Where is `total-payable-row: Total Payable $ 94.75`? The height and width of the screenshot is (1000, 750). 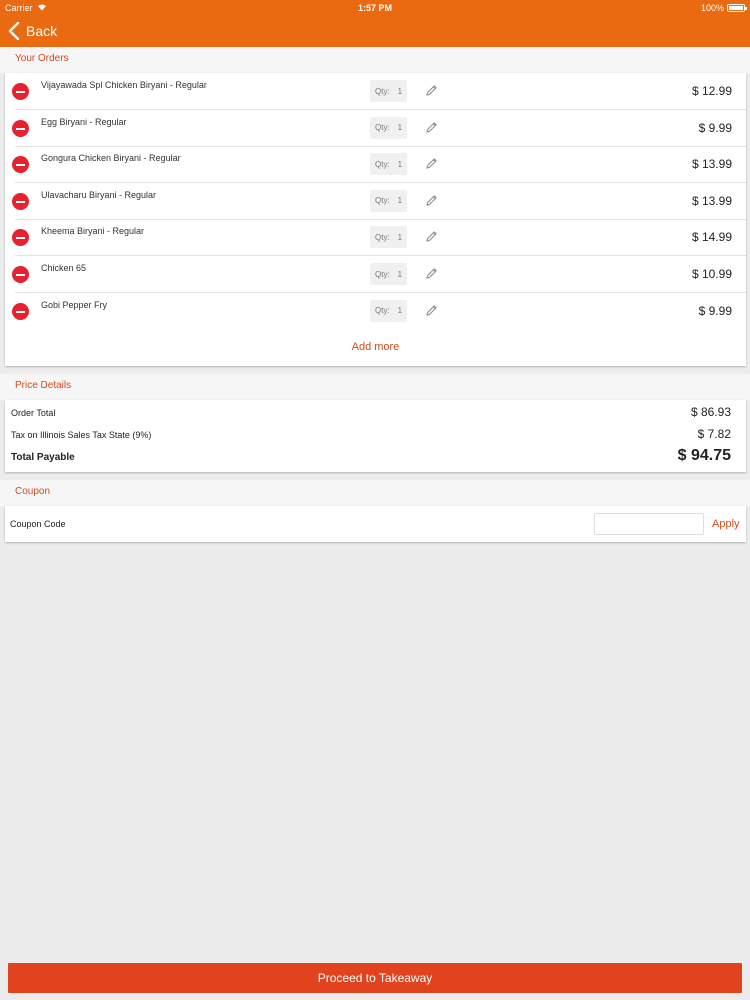 total-payable-row: Total Payable $ 94.75 is located at coordinates (371, 456).